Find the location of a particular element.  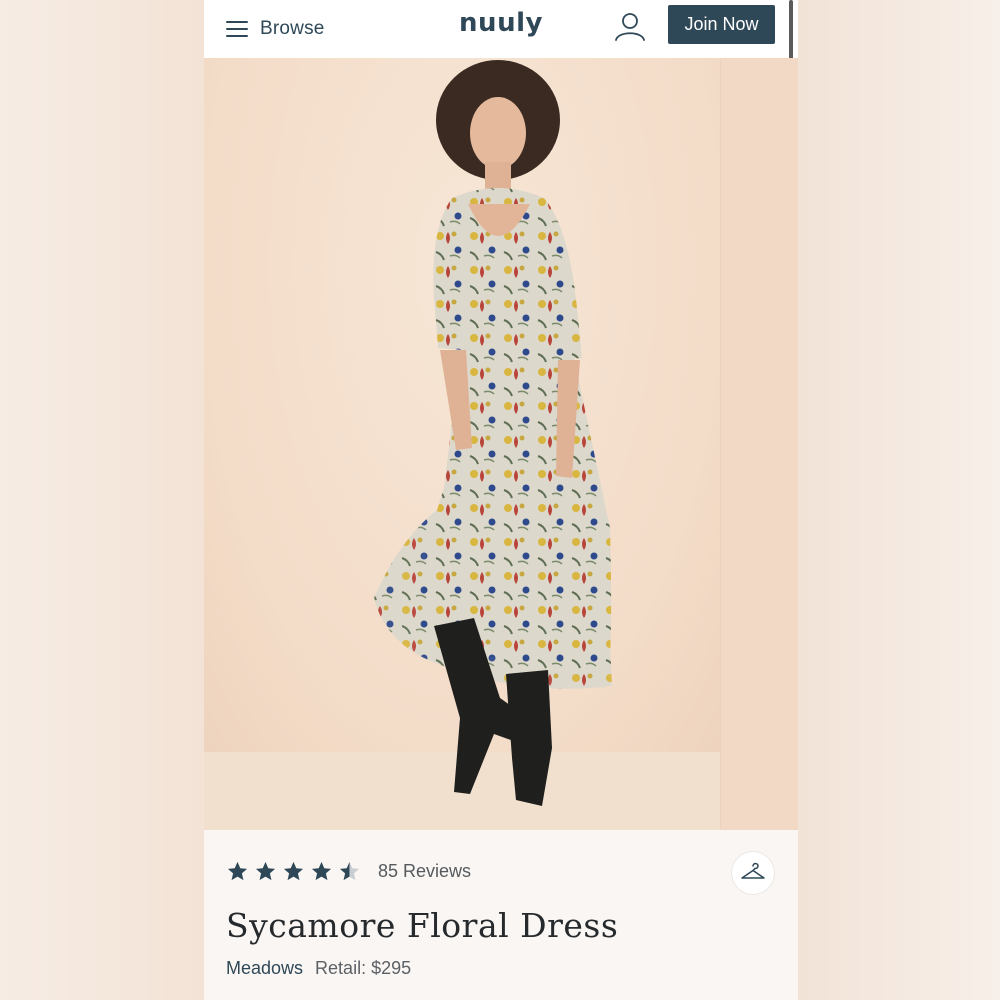

hanger-icon is located at coordinates (753, 870).